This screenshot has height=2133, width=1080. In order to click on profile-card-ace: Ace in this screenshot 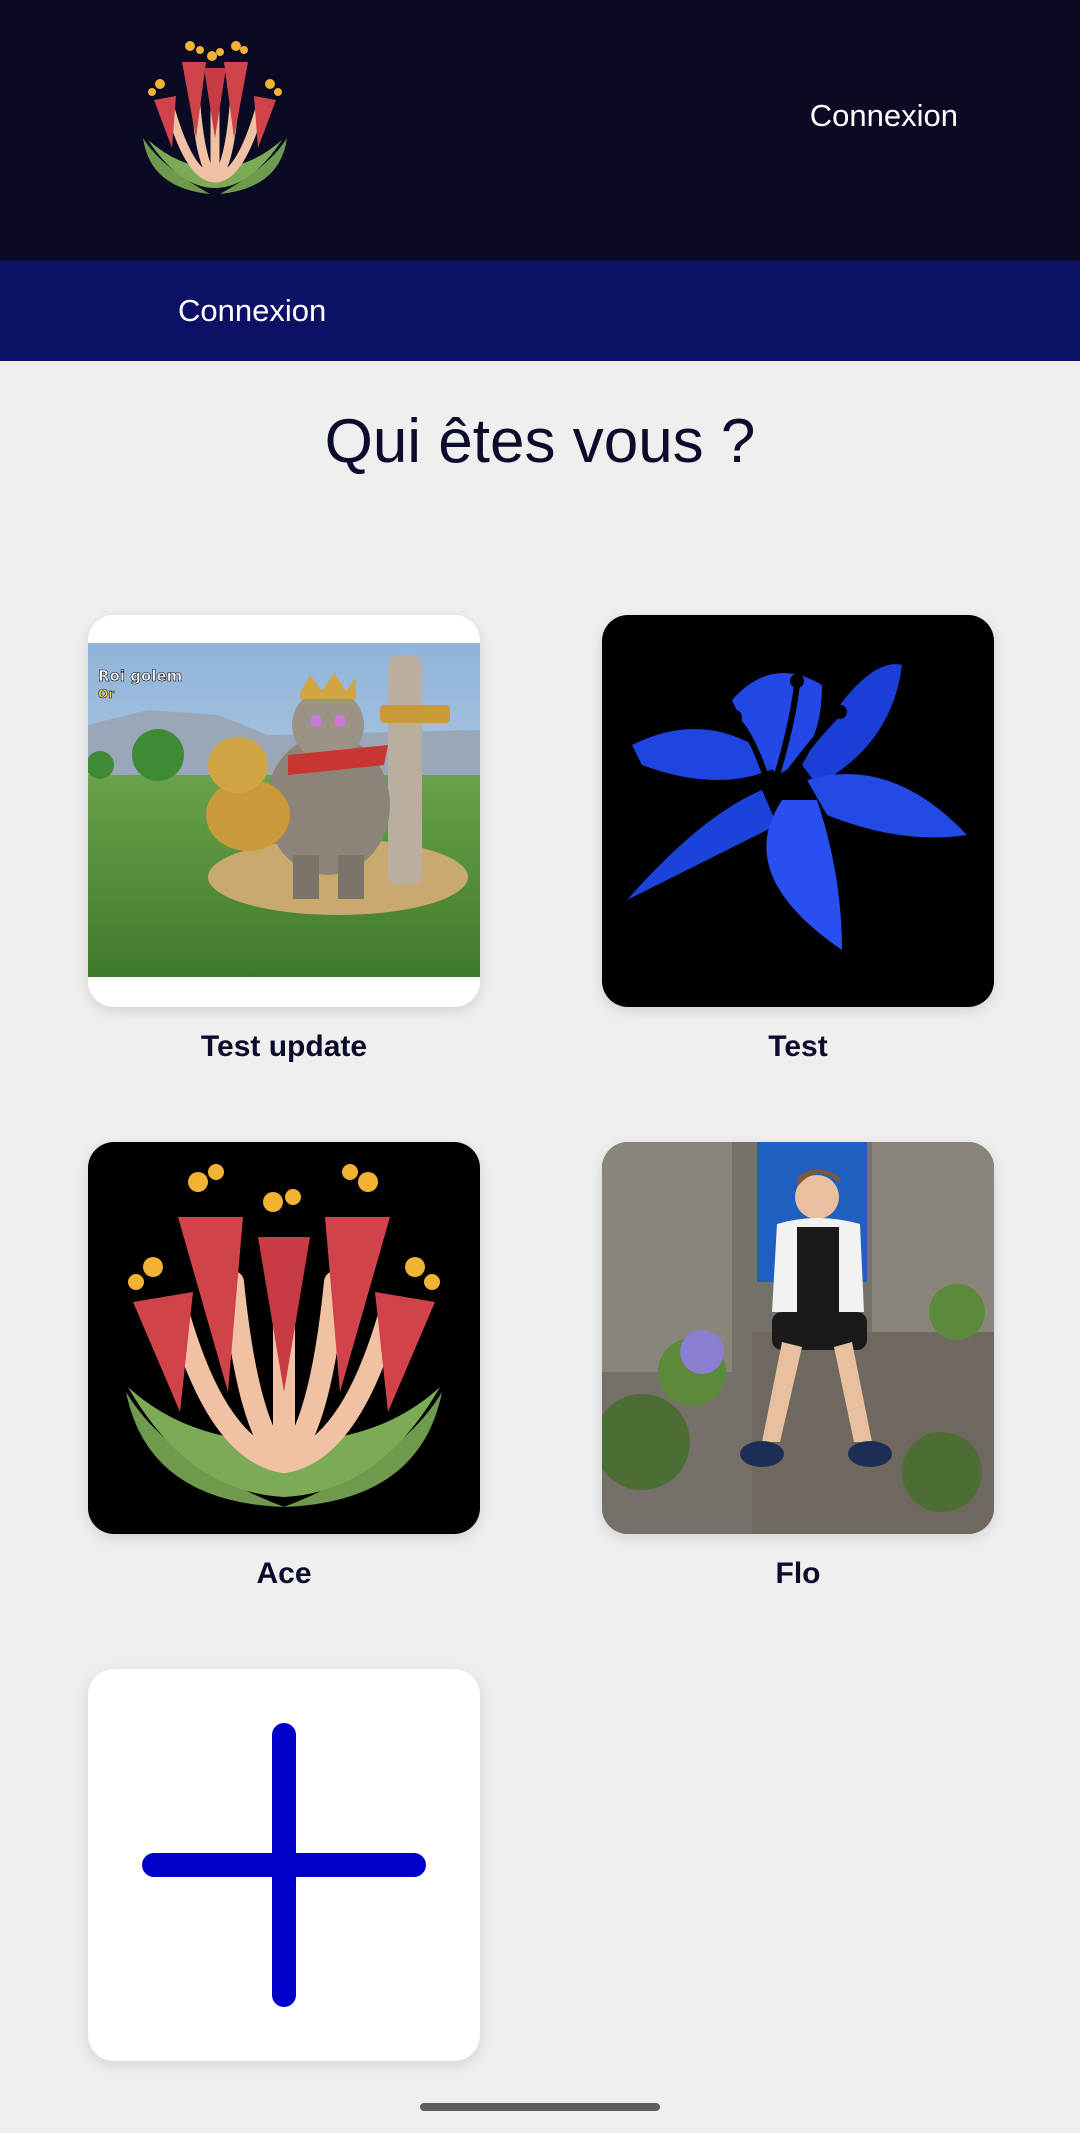, I will do `click(284, 1367)`.